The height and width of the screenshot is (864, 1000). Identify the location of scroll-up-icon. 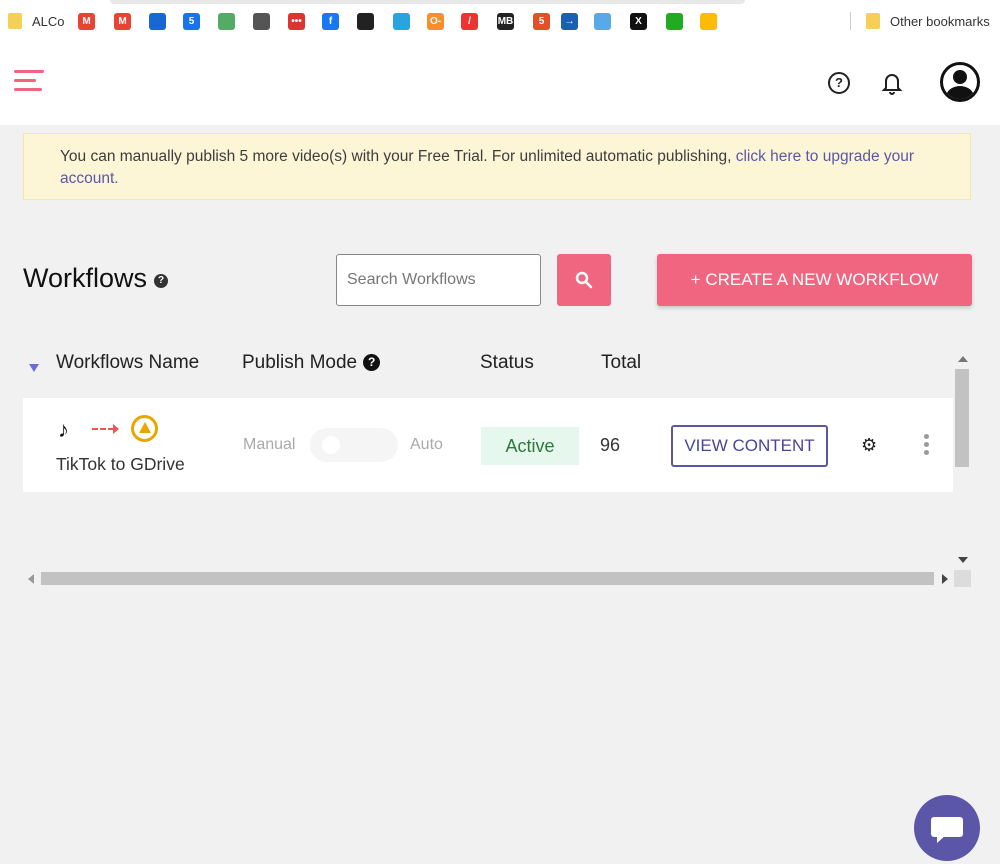
(963, 359).